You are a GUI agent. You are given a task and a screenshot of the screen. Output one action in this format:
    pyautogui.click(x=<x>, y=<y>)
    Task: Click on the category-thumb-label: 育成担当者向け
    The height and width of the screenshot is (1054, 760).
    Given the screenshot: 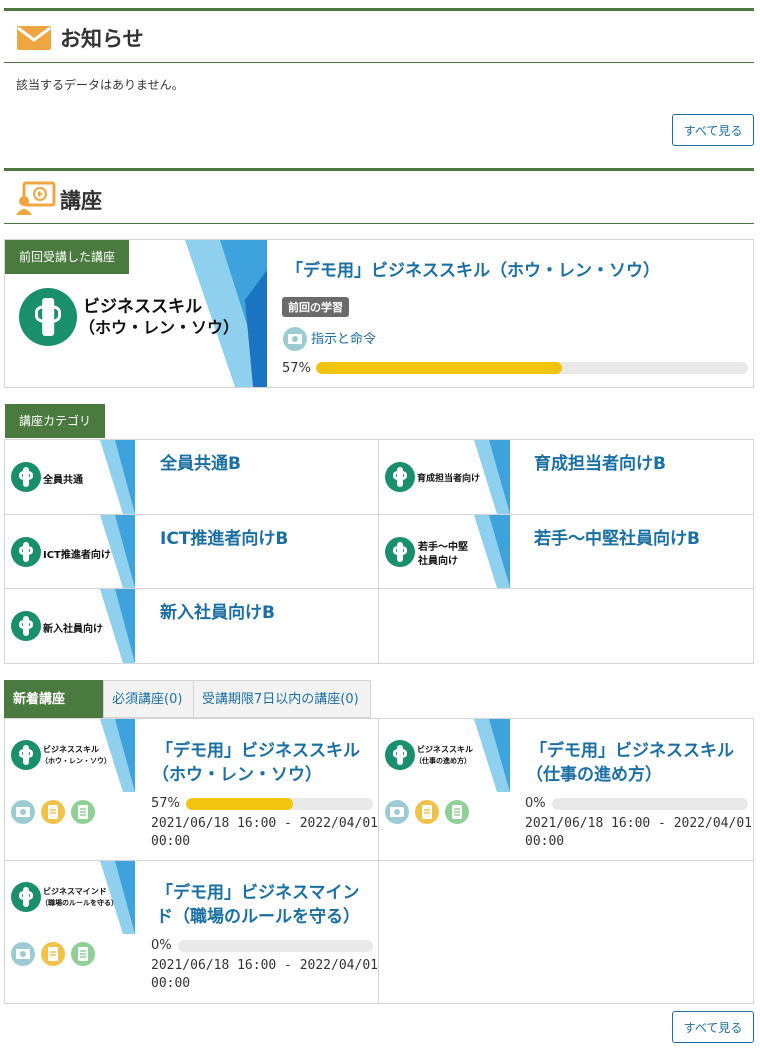 What is the action you would take?
    pyautogui.click(x=449, y=479)
    